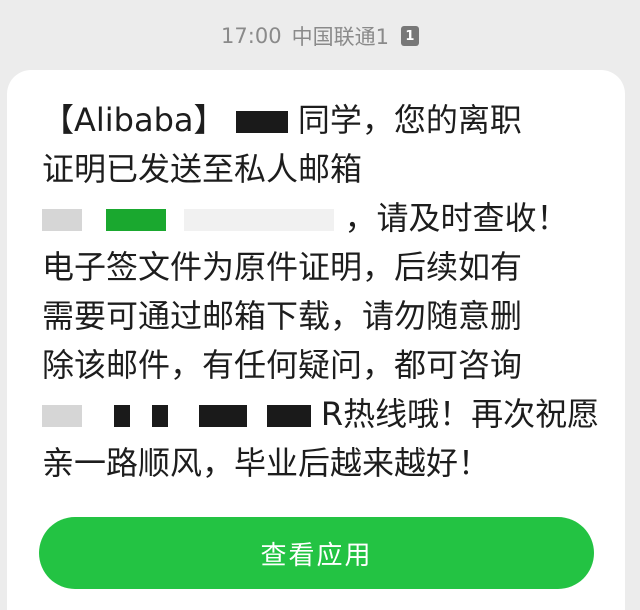 The image size is (640, 610). I want to click on redacted-department, so click(122, 416).